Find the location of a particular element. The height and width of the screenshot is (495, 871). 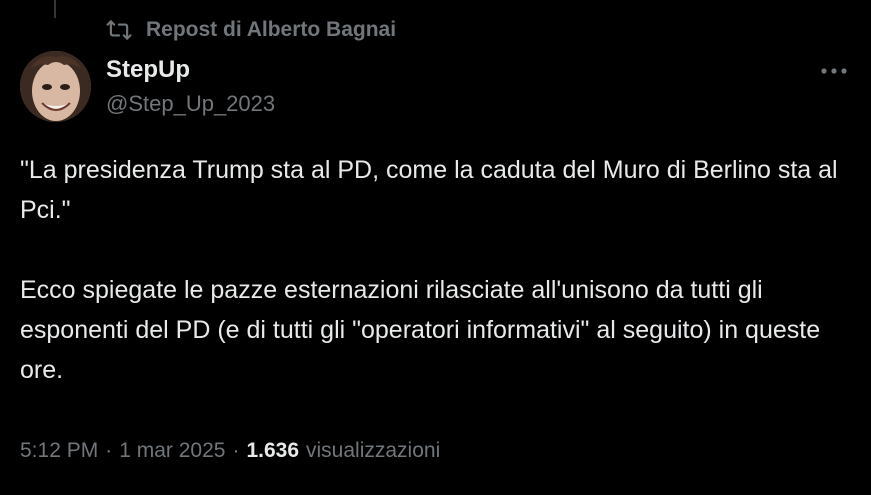

author-handle: @Step_Up_2023 is located at coordinates (190, 104).